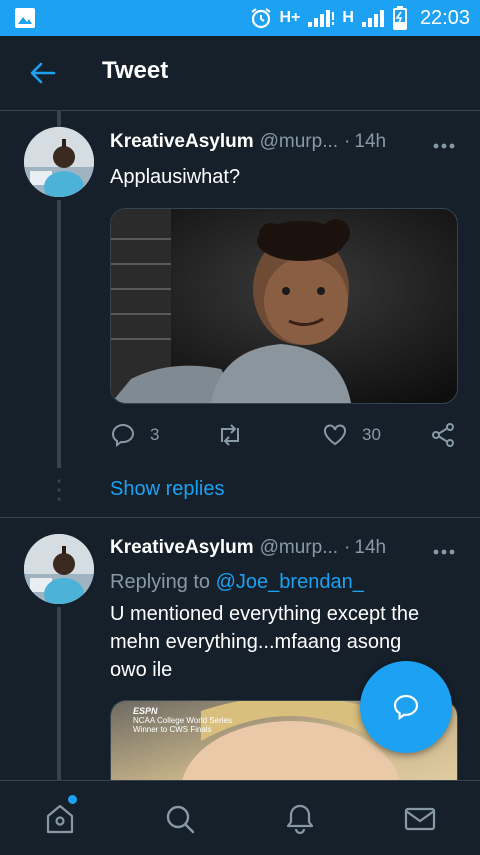 The width and height of the screenshot is (480, 855). I want to click on messages-envelope-icon, so click(420, 819).